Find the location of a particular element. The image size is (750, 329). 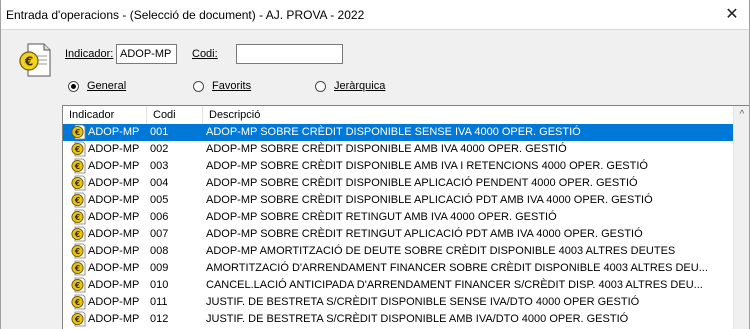

cell-codi: 006 is located at coordinates (159, 217).